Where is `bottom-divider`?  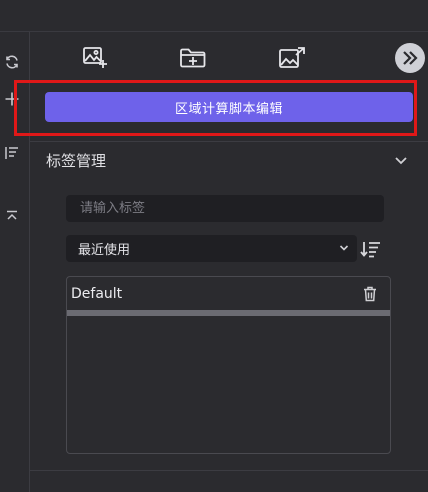 bottom-divider is located at coordinates (229, 470).